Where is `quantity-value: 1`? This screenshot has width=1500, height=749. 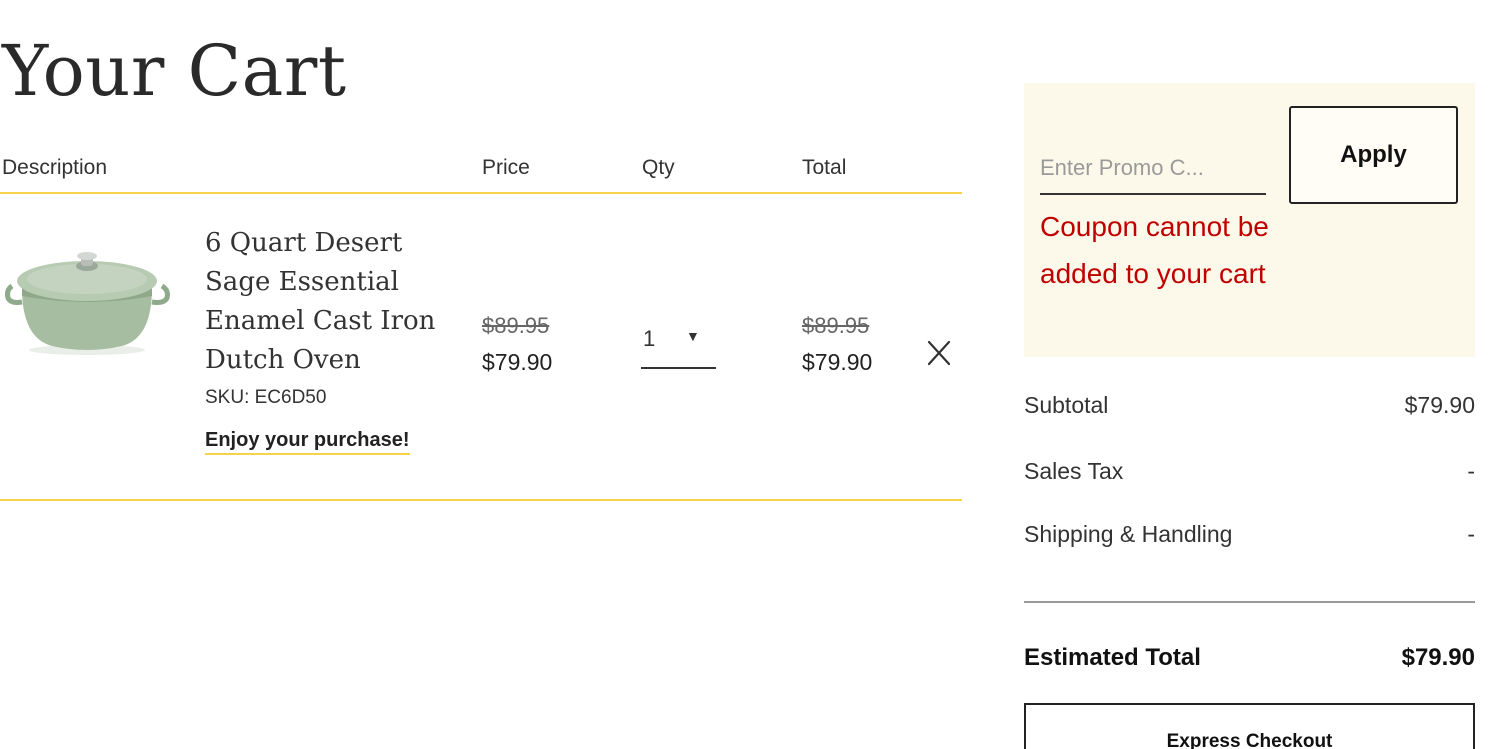 quantity-value: 1 is located at coordinates (649, 338).